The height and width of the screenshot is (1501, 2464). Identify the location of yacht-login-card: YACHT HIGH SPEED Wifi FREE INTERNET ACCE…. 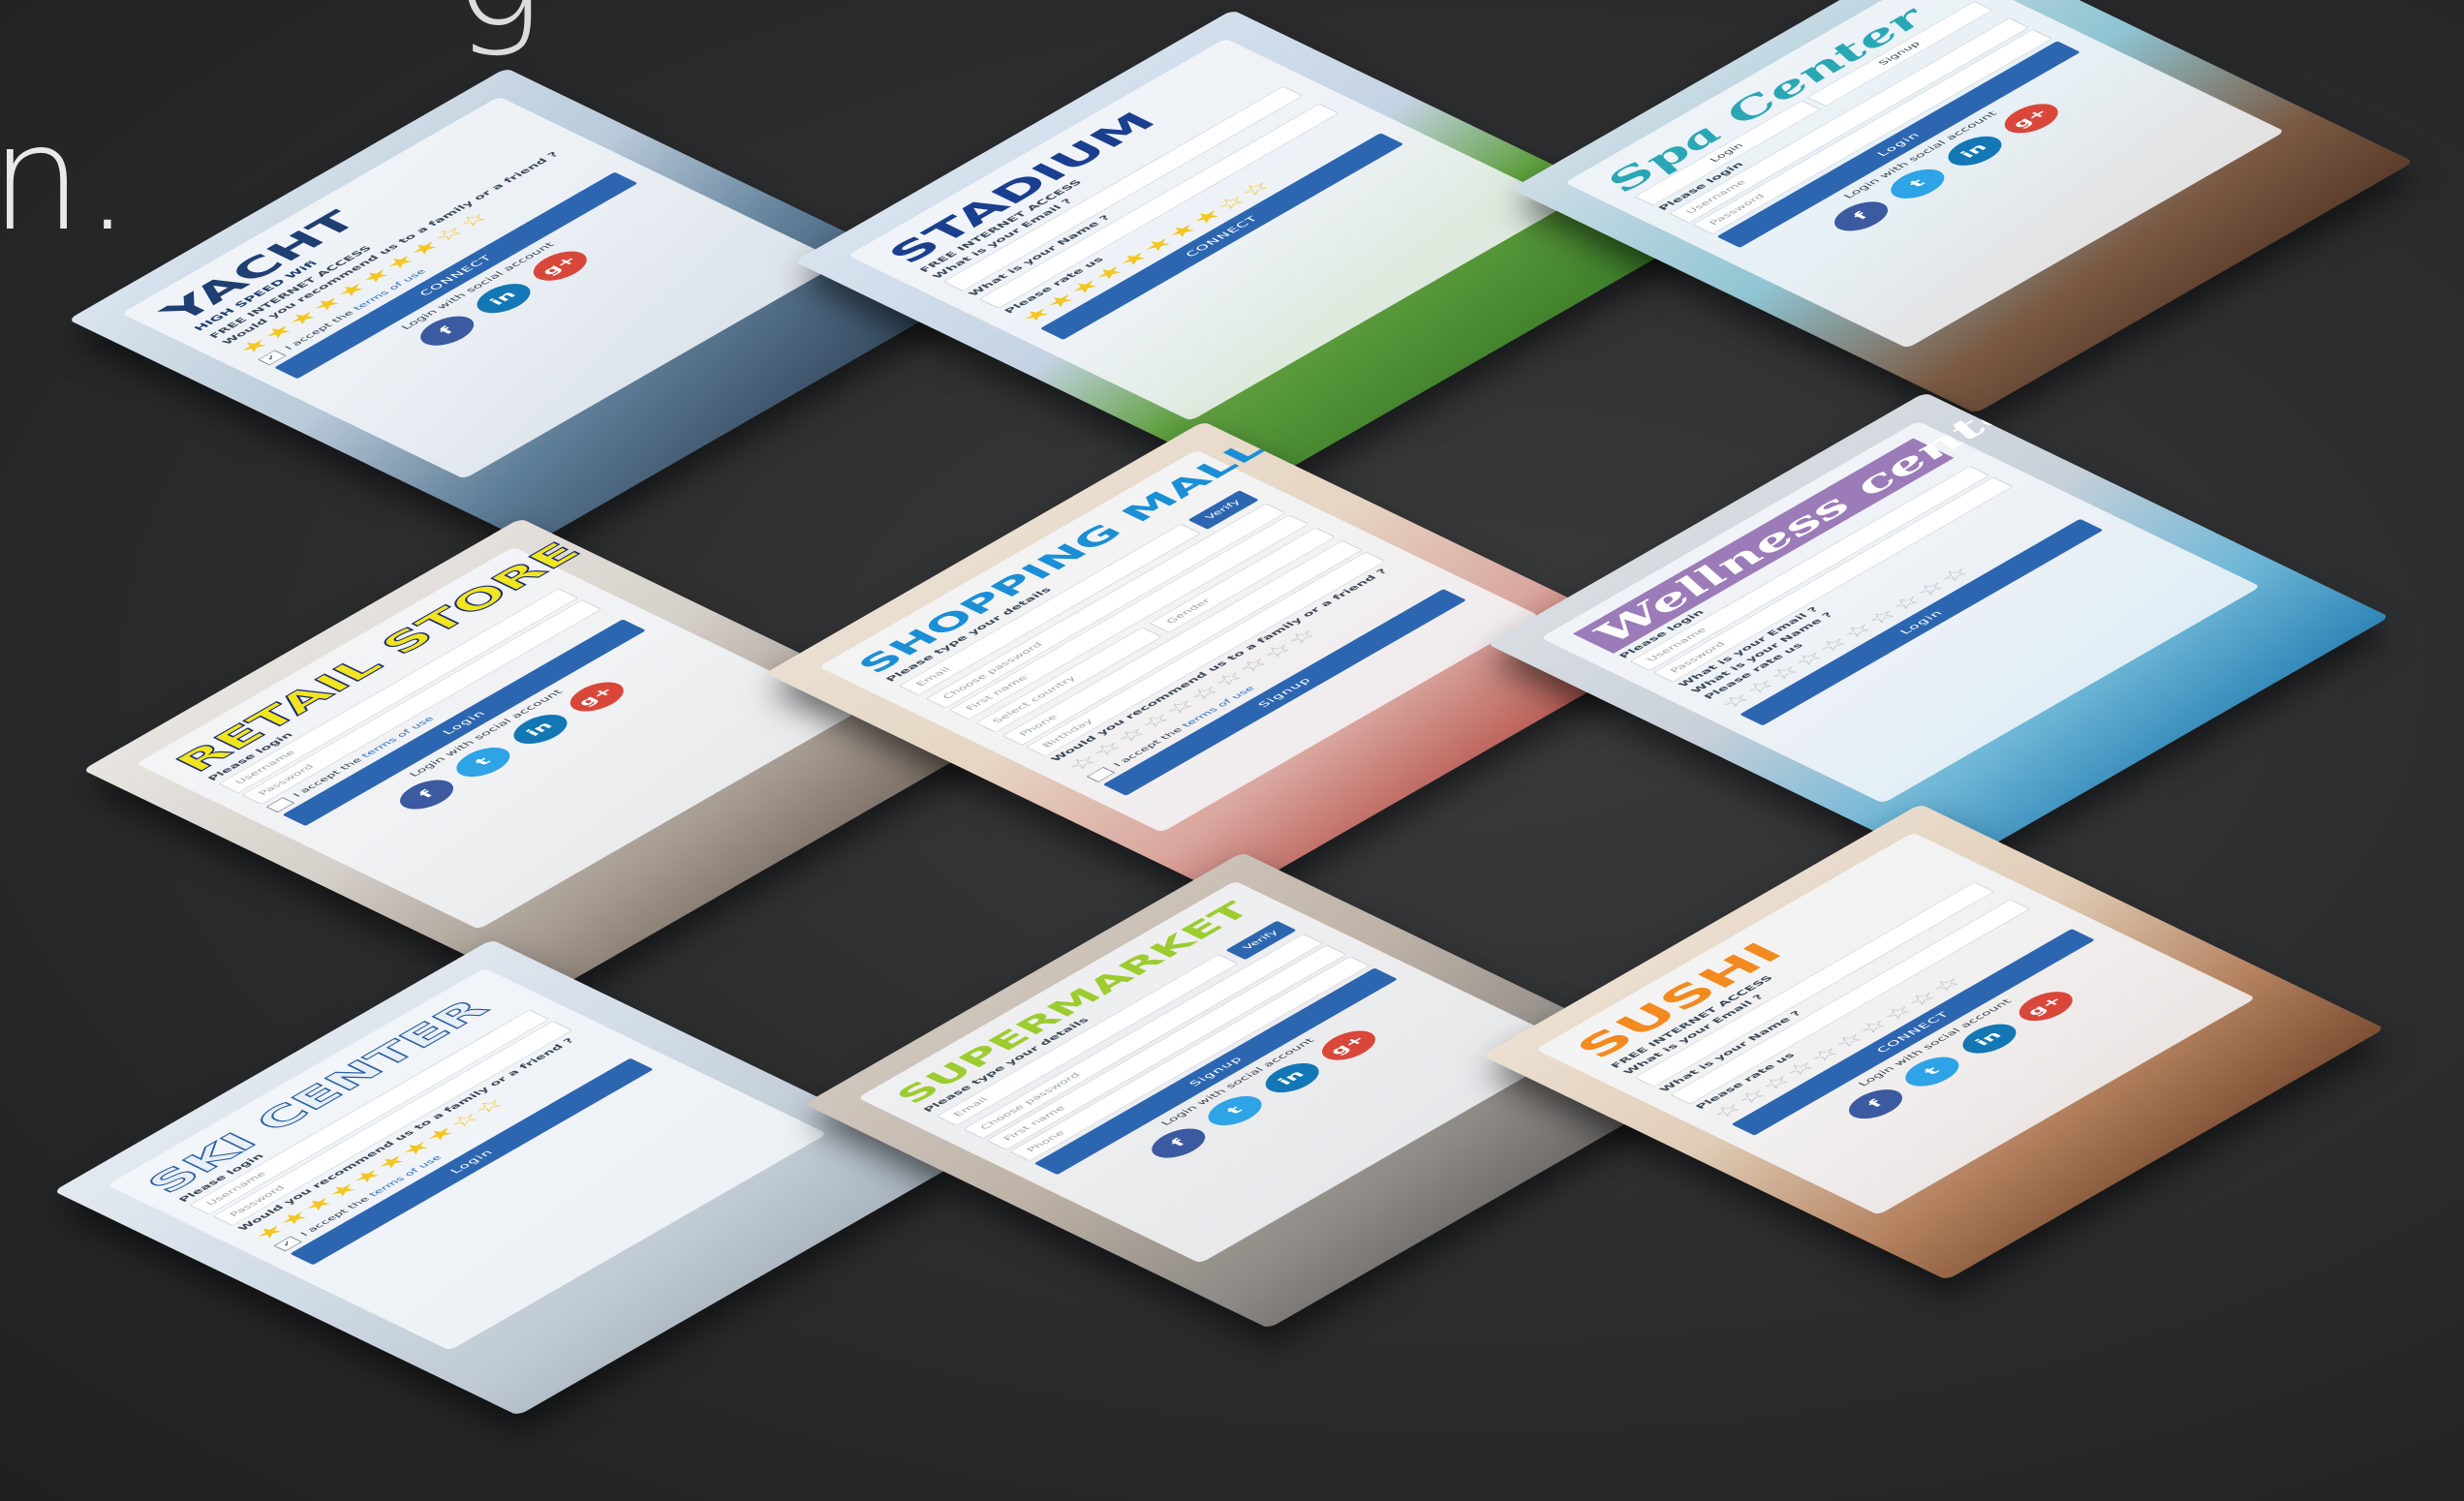
(520, 306).